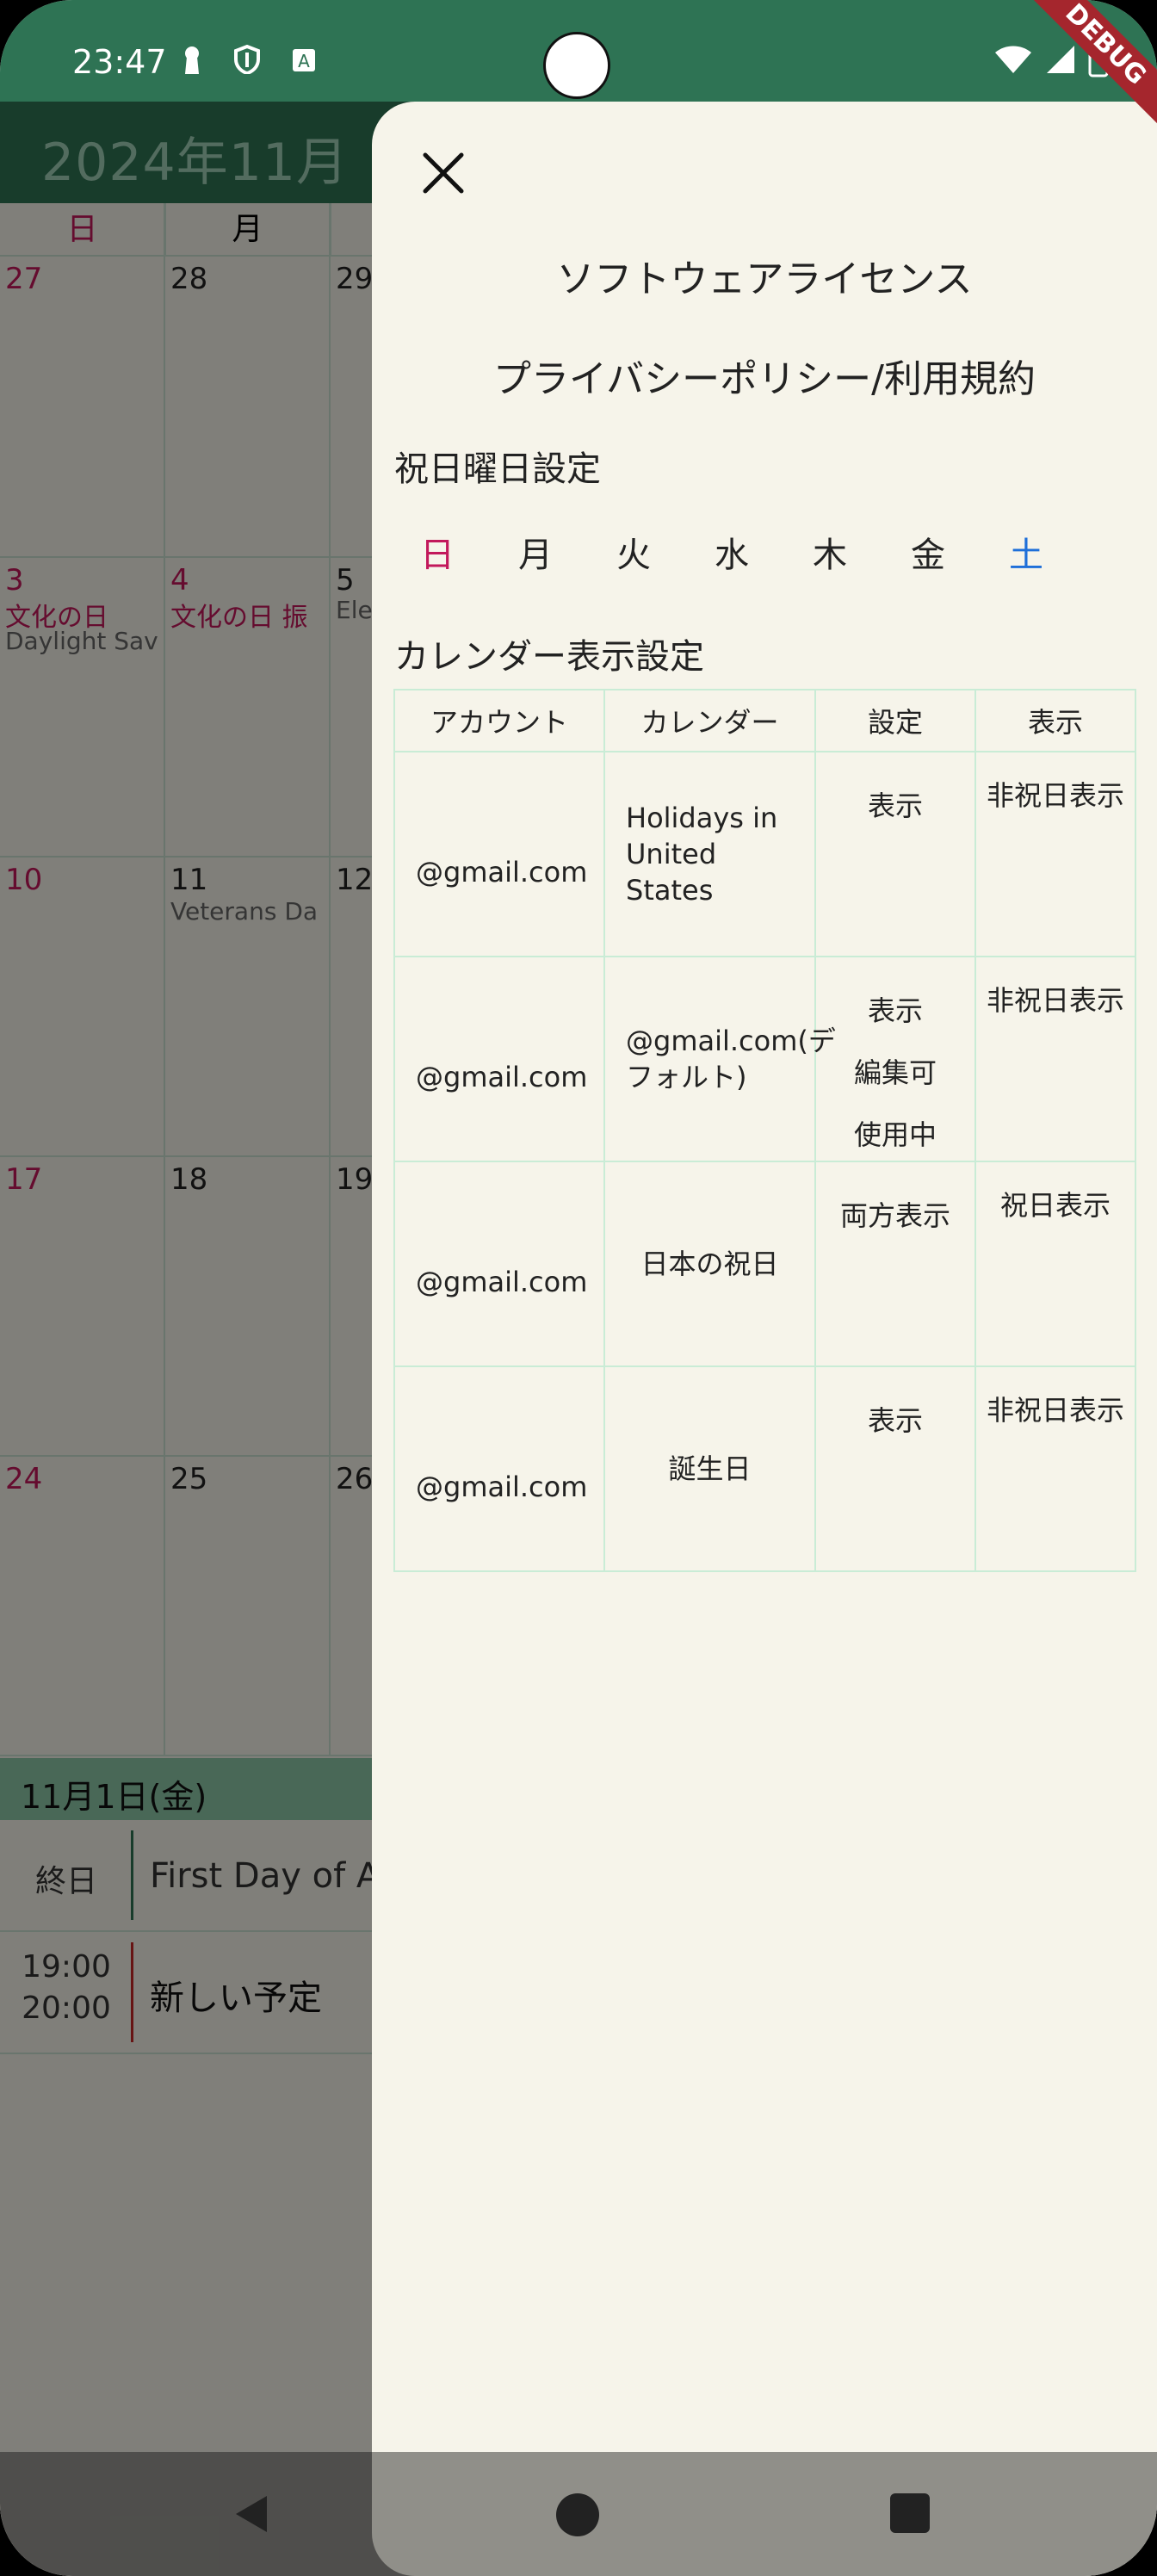  I want to click on camera-cutout, so click(577, 65).